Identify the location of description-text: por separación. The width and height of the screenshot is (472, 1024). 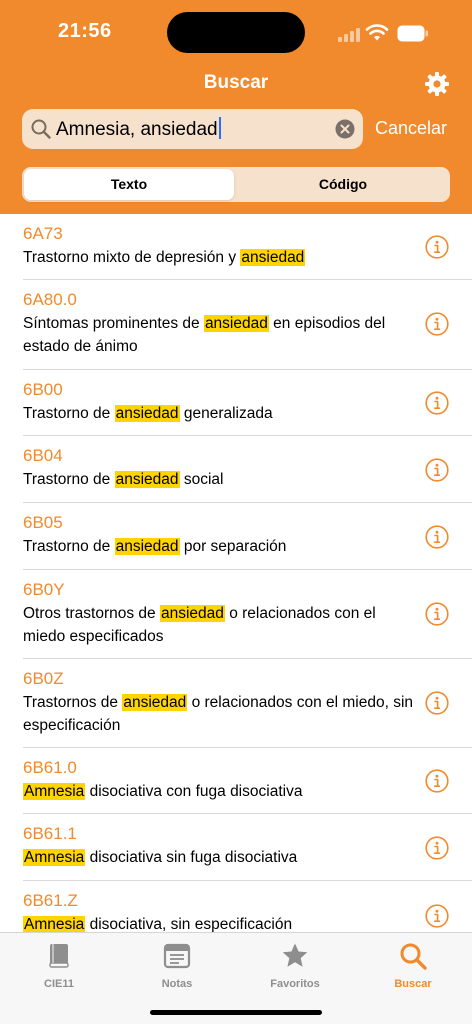
(233, 546).